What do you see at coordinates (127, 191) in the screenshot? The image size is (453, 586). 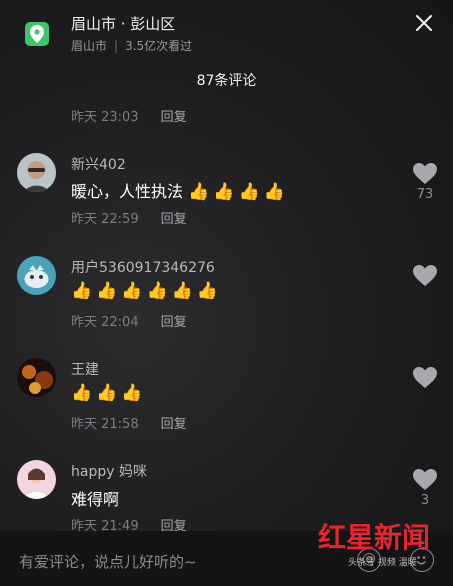 I see `comment-body: 暖心，人性执法` at bounding box center [127, 191].